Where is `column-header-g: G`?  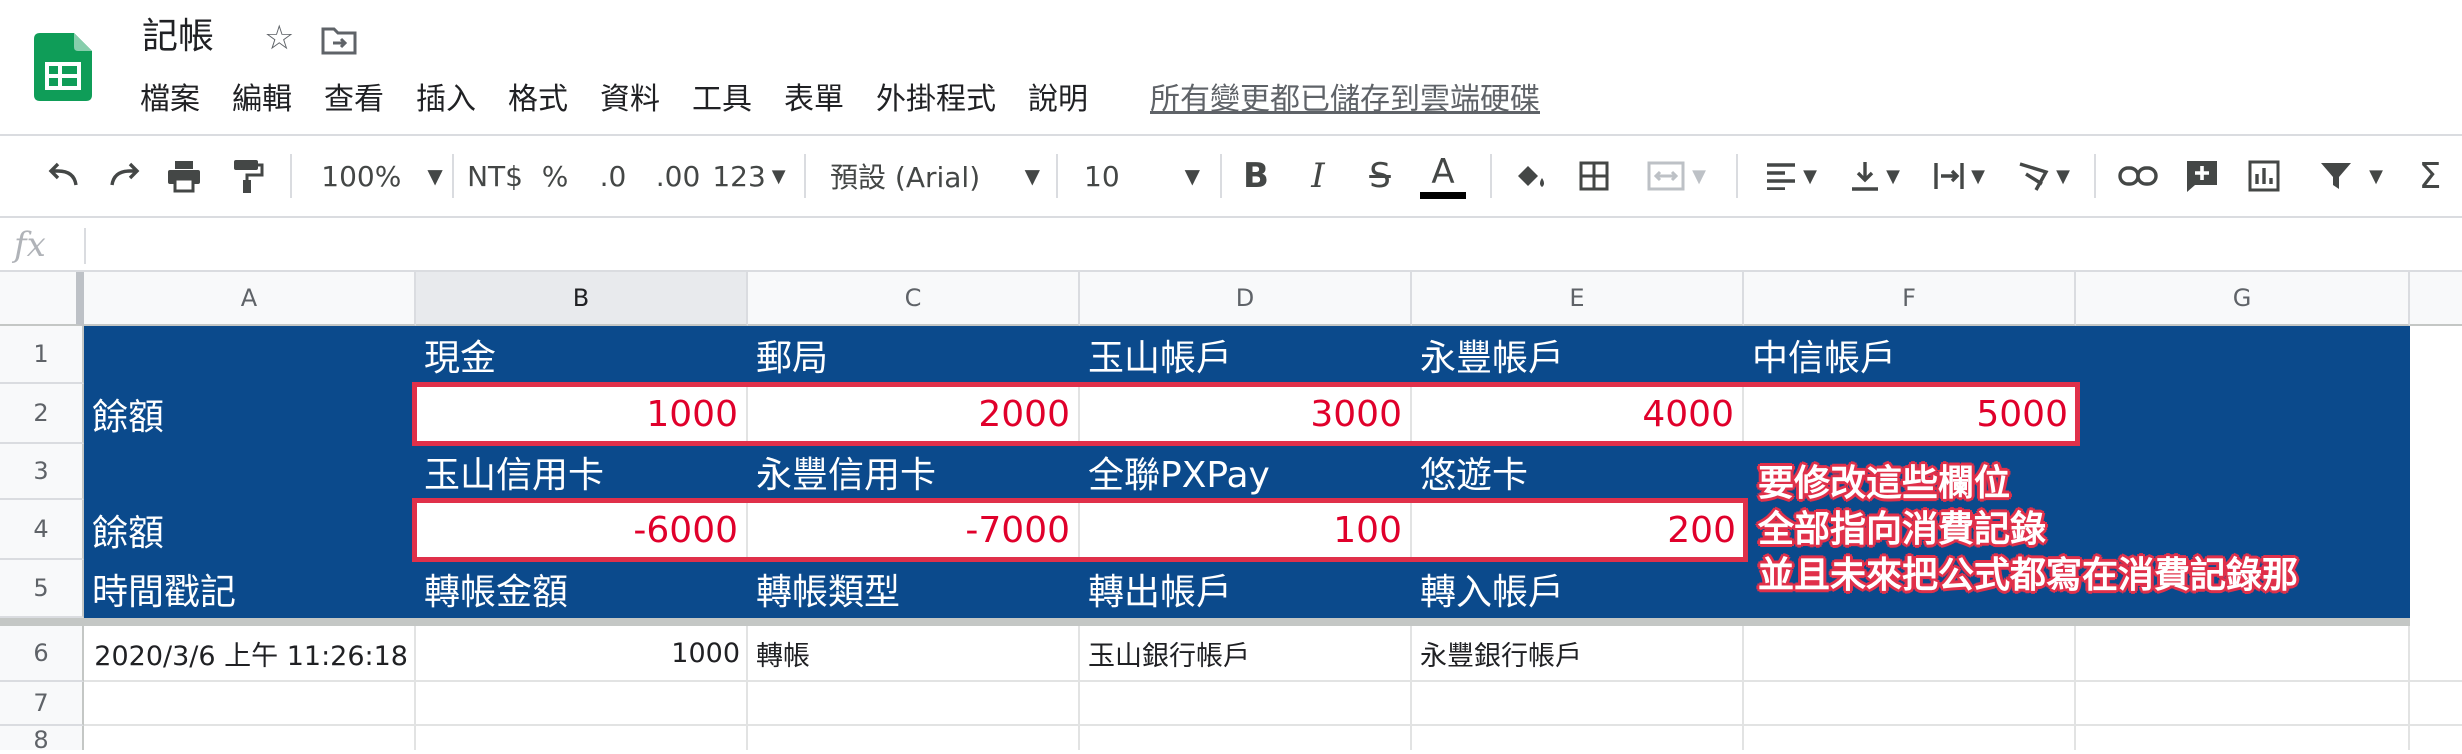 column-header-g: G is located at coordinates (2243, 299).